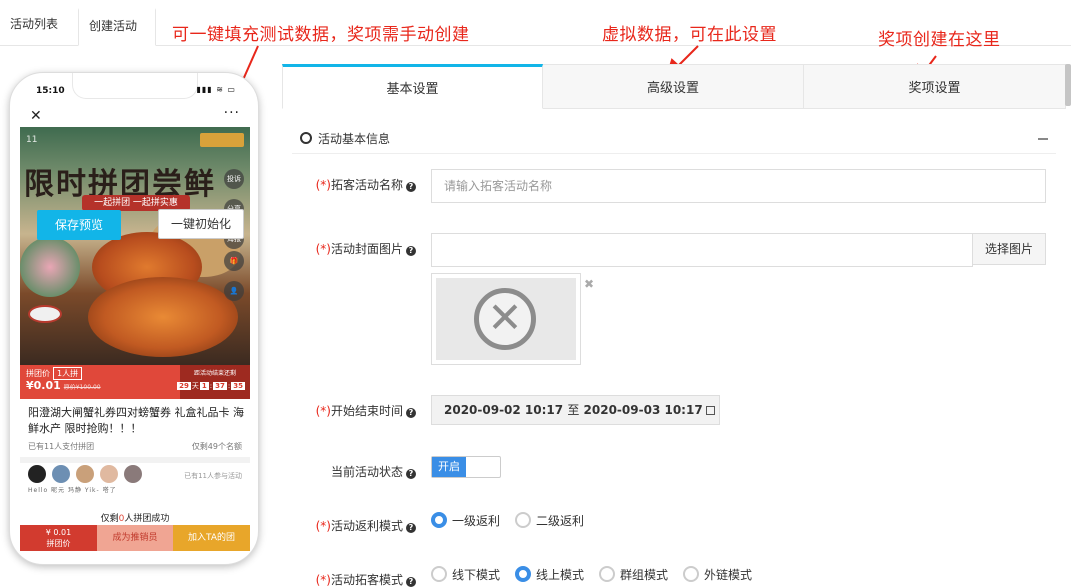 The width and height of the screenshot is (1071, 587). I want to click on radio-checked-icon, so click(439, 520).